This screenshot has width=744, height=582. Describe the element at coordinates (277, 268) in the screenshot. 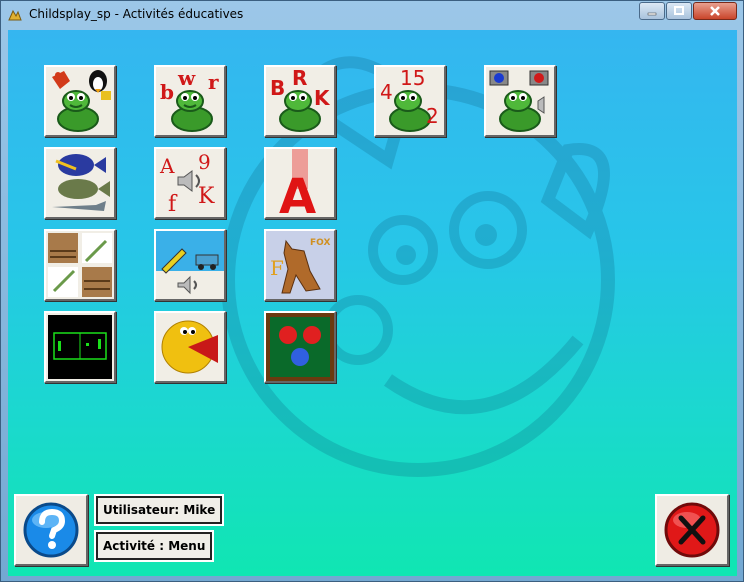

I see `letter-F: F` at that location.